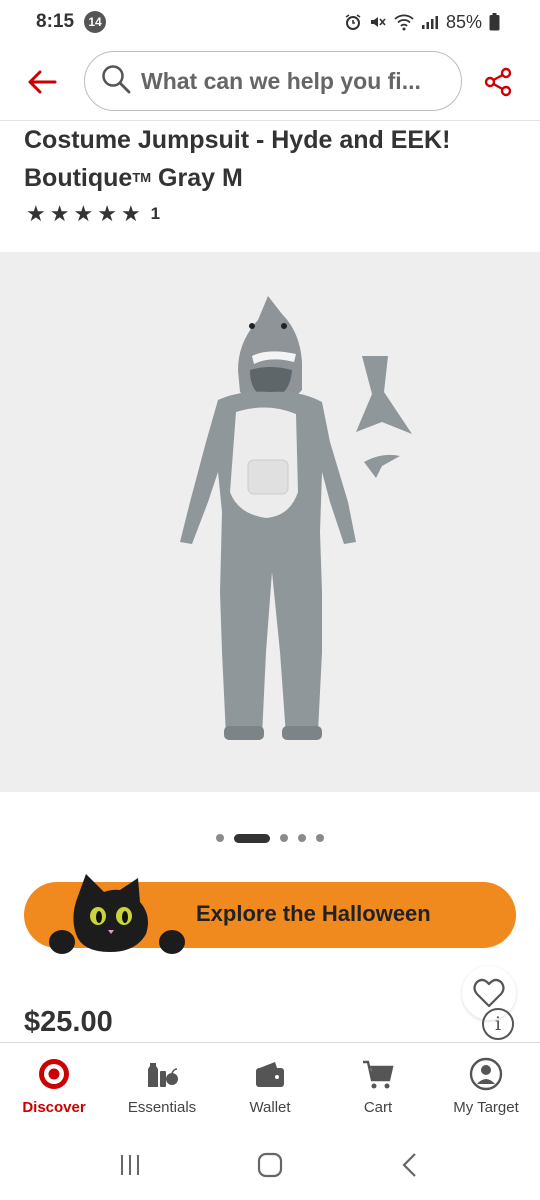  I want to click on tab-label: My Target, so click(486, 1107).